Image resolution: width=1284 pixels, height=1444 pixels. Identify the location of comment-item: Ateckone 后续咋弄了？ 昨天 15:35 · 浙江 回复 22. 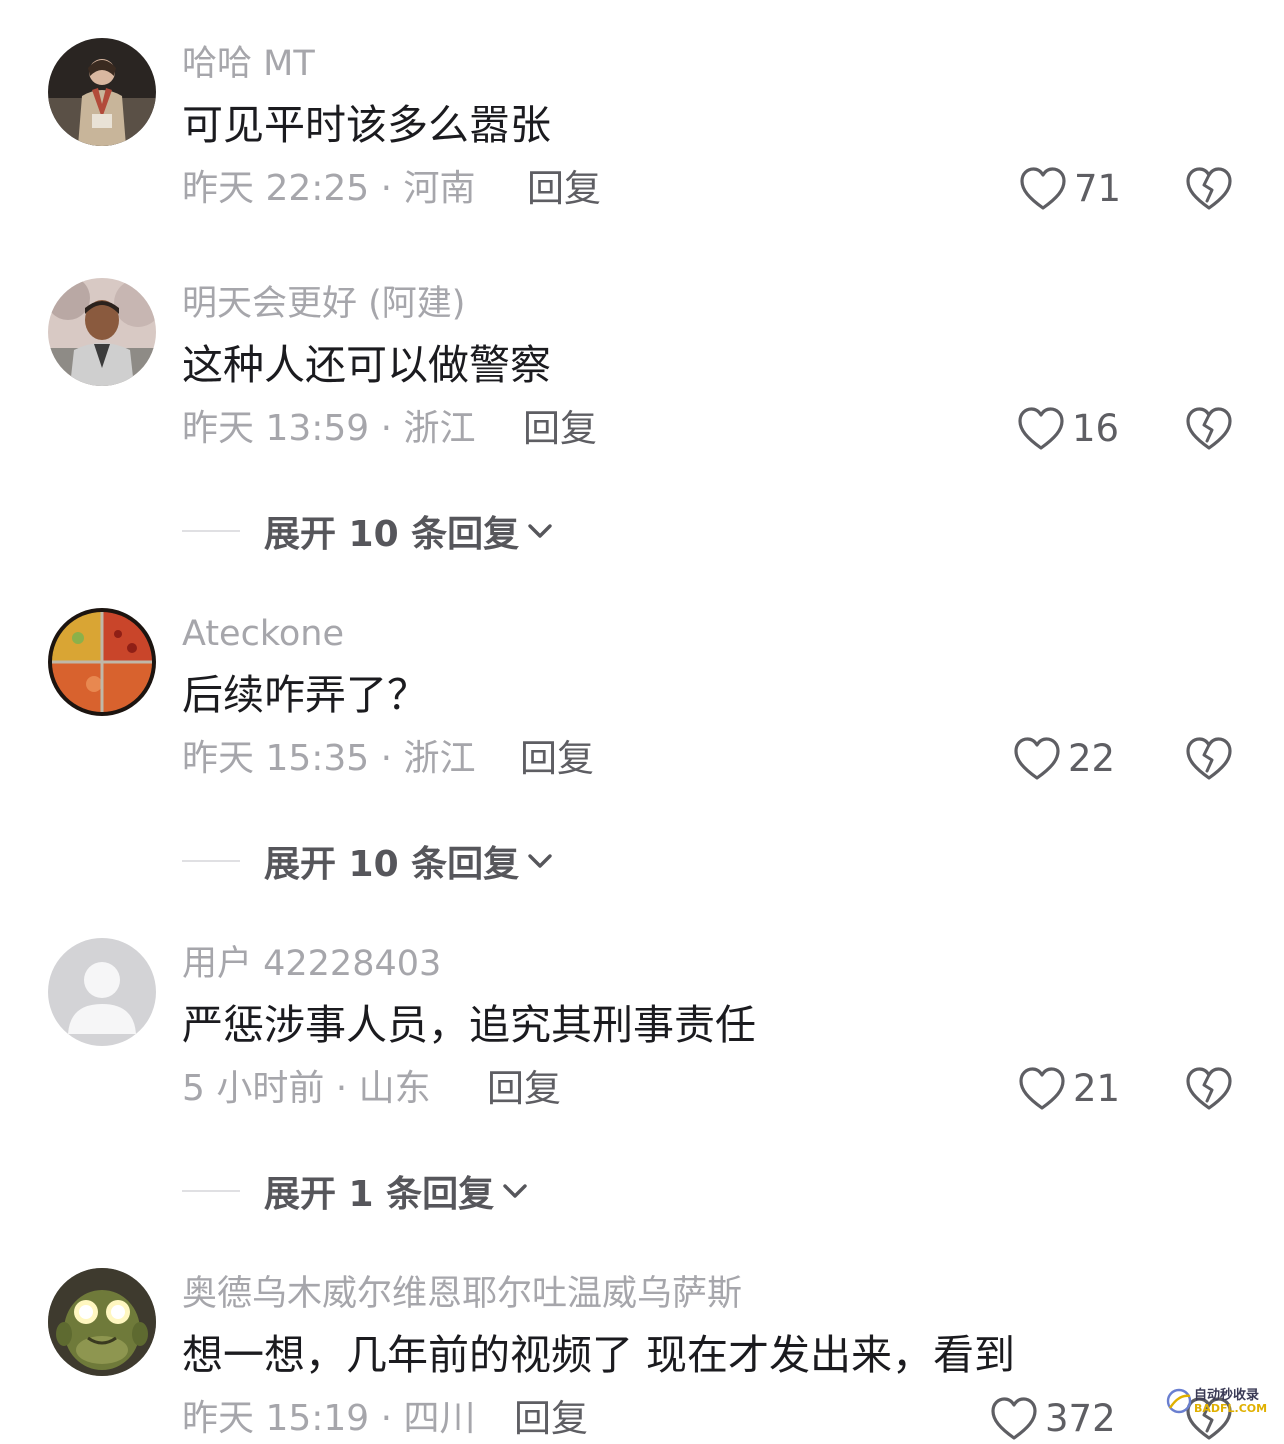
(642, 675).